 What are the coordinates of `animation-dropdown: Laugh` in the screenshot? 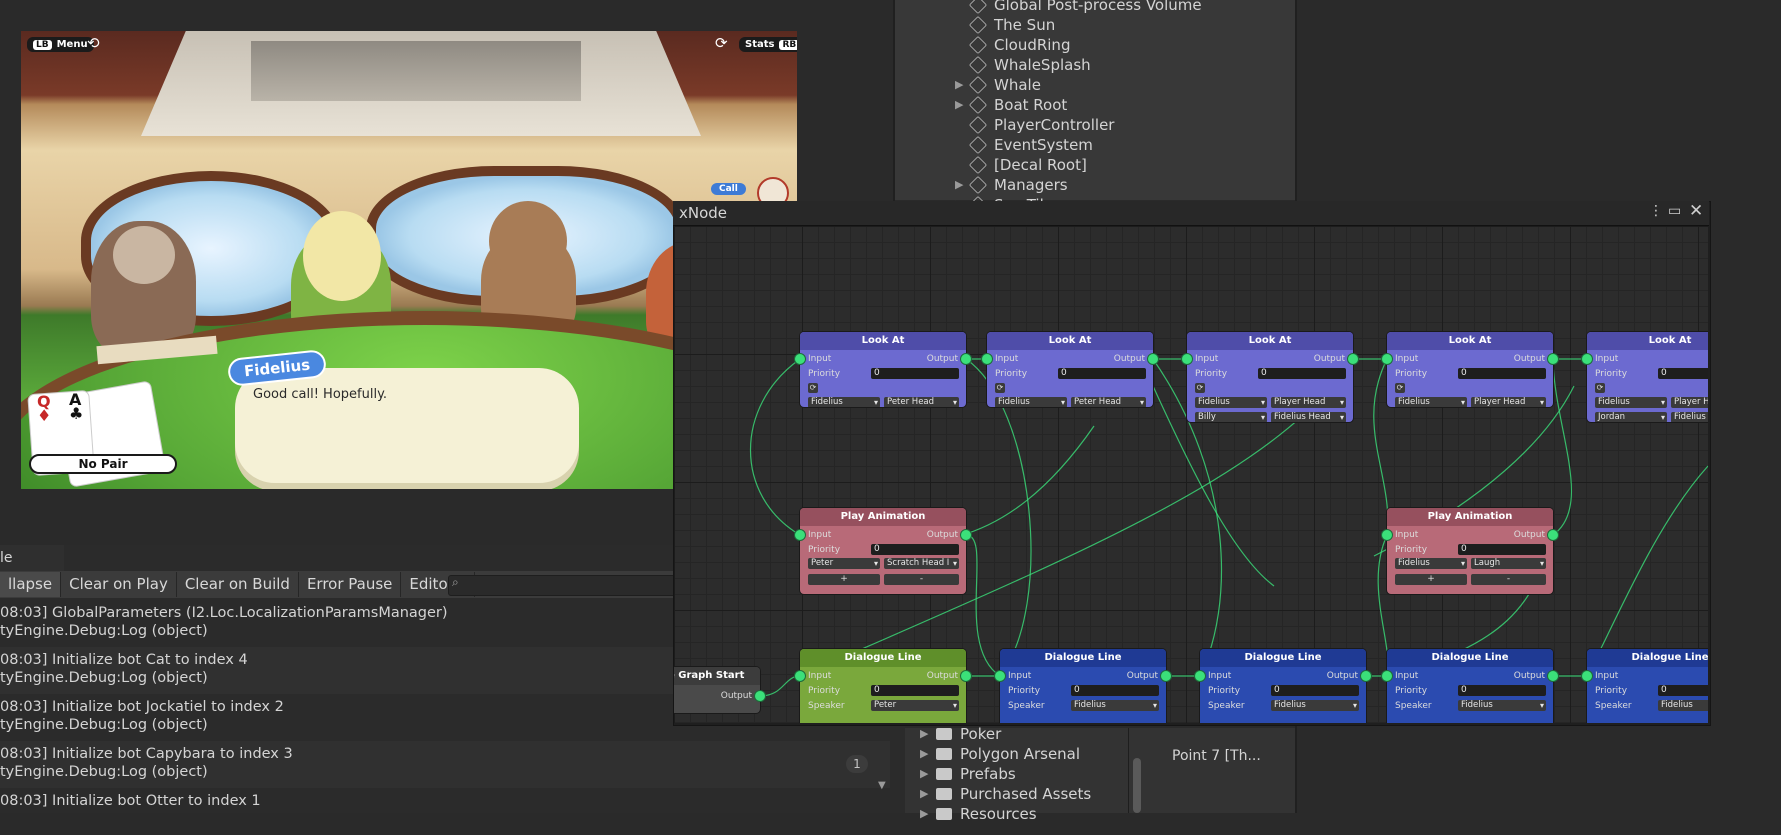 It's located at (1508, 563).